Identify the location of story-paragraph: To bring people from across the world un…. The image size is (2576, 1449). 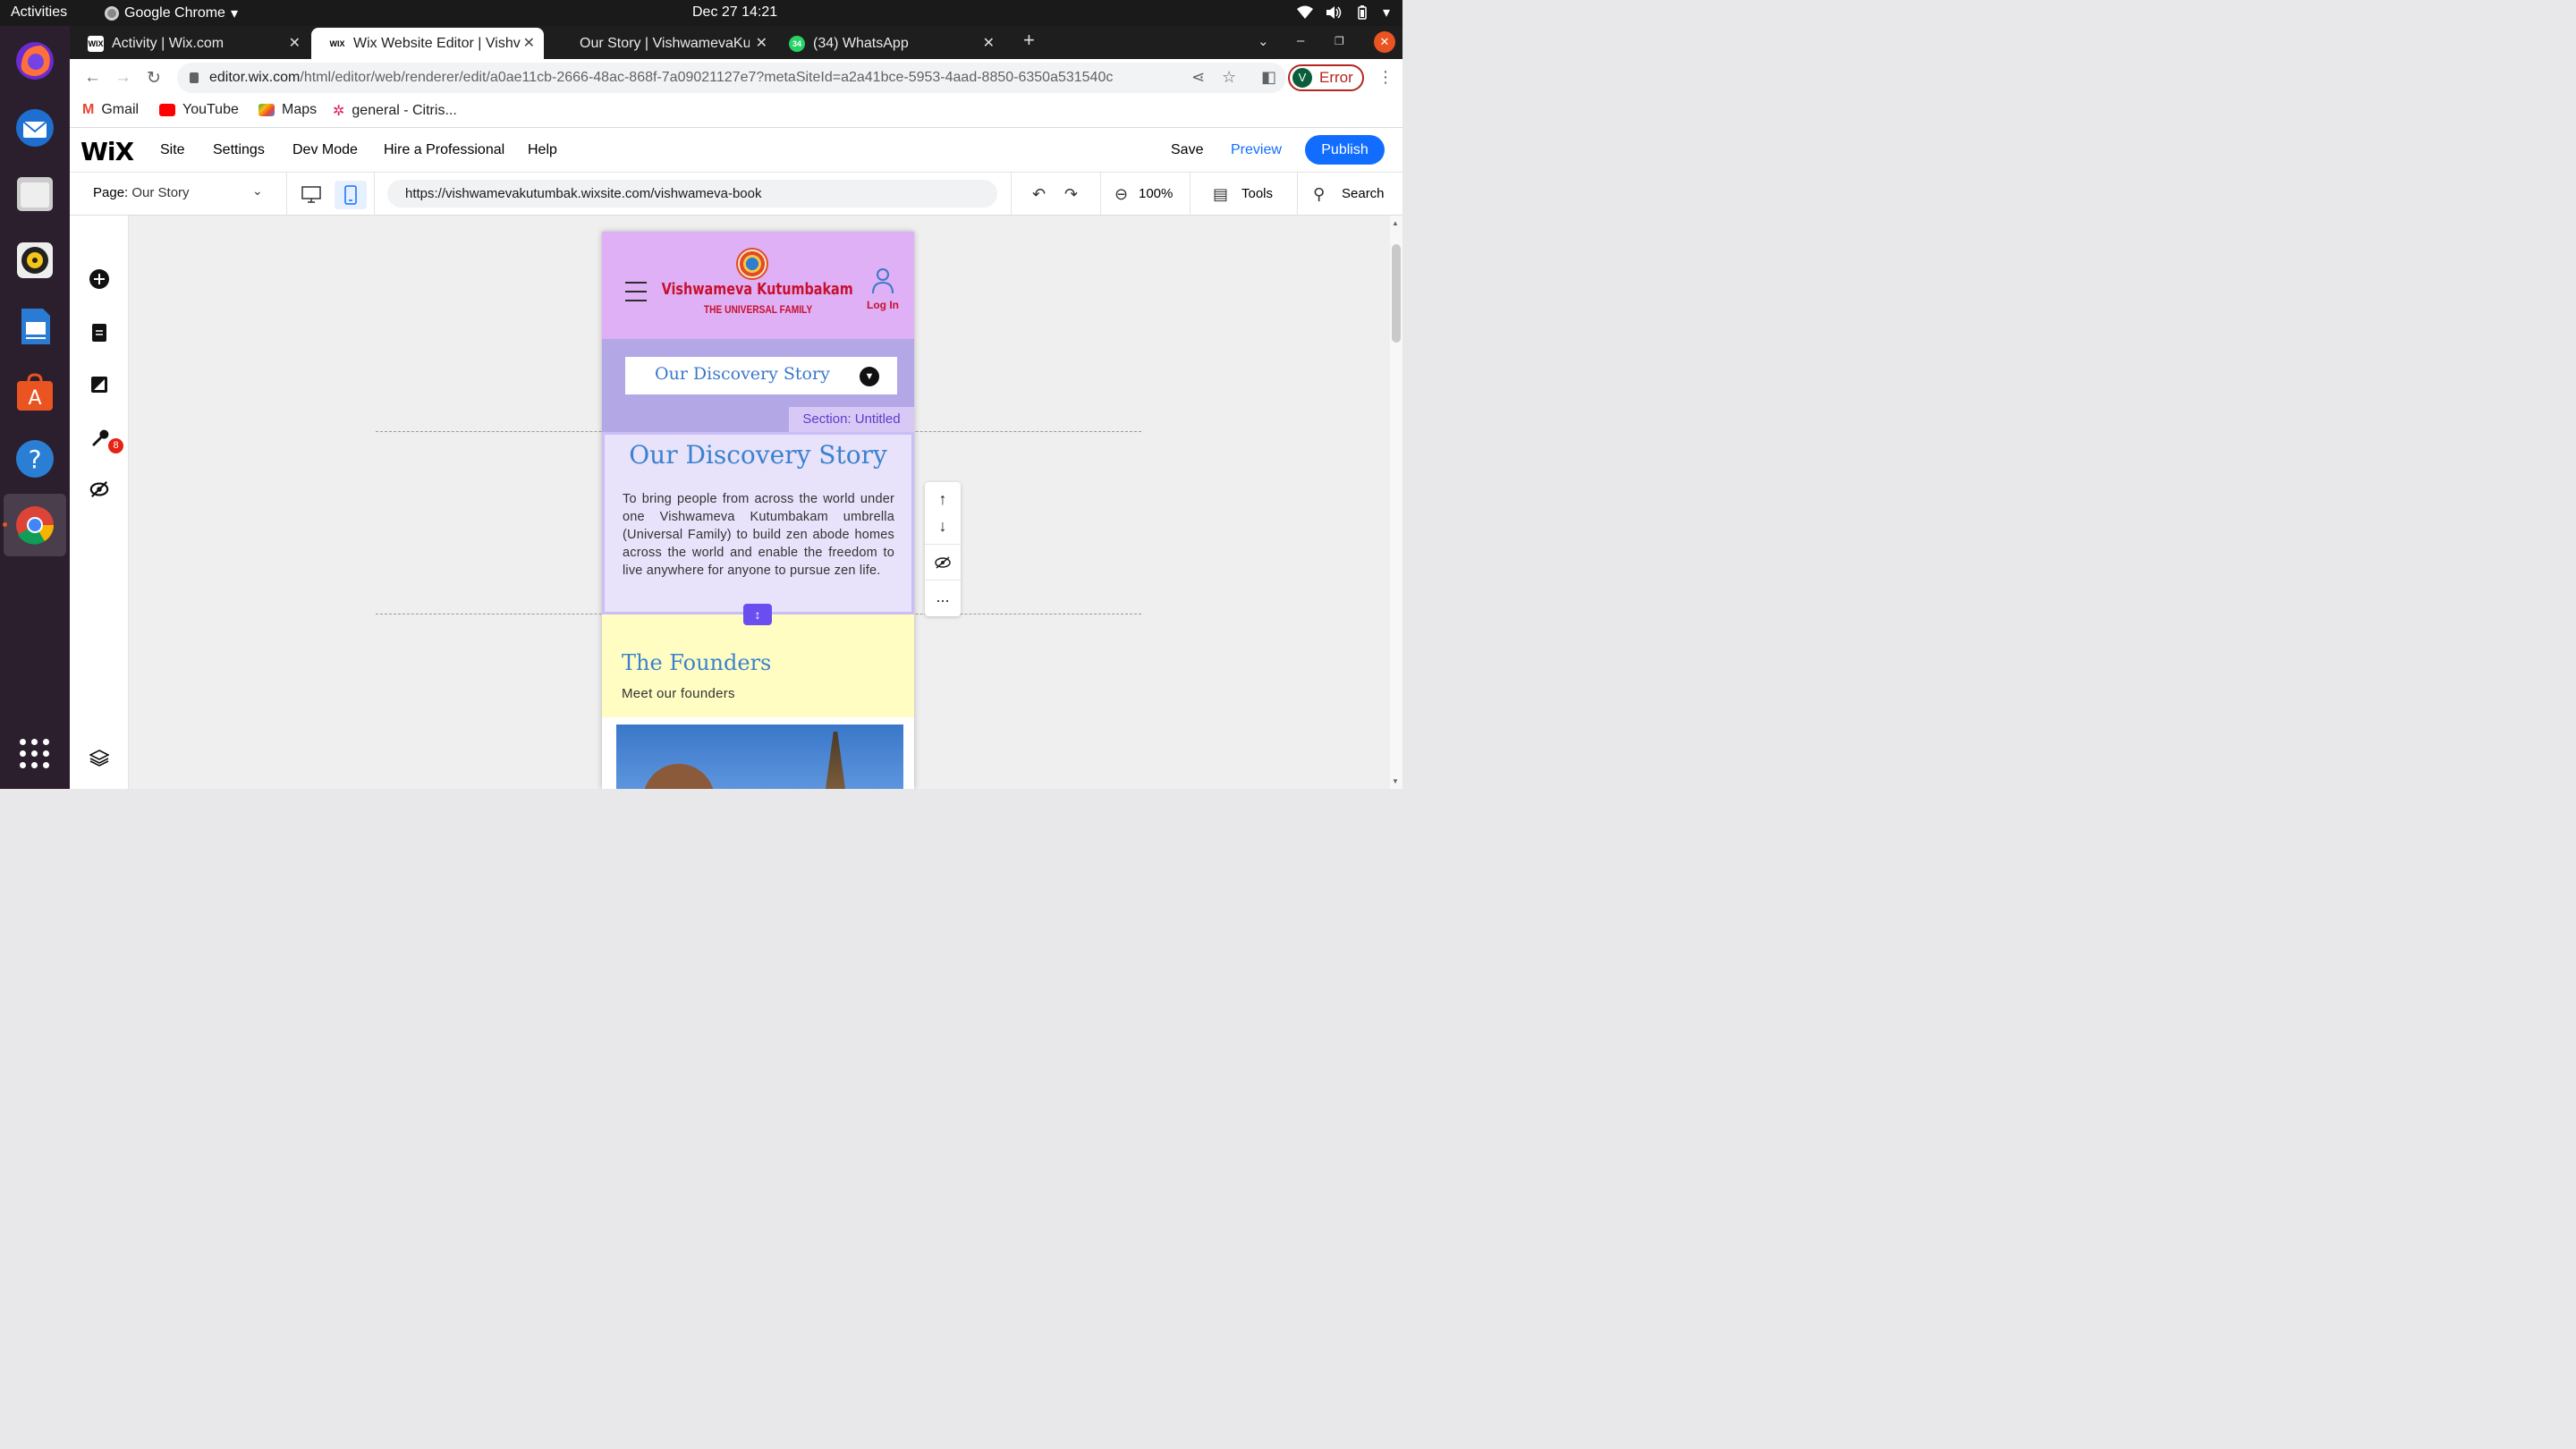
(758, 535).